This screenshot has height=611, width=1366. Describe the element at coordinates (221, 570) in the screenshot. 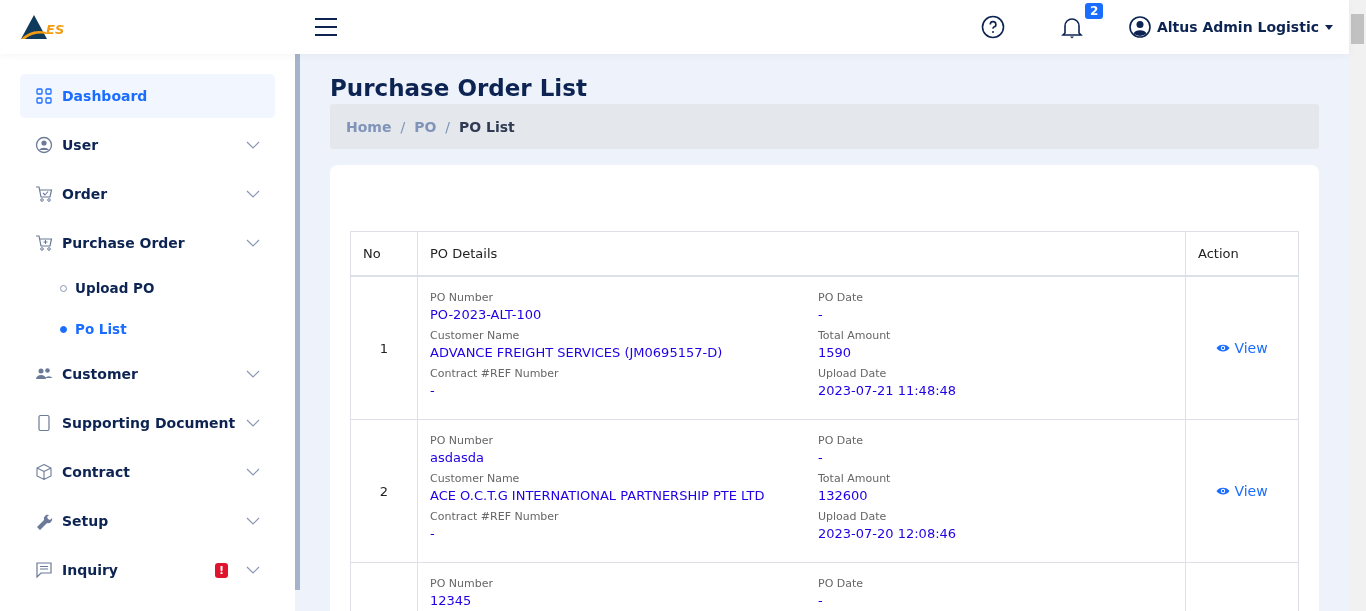

I see `alert-badge: !` at that location.